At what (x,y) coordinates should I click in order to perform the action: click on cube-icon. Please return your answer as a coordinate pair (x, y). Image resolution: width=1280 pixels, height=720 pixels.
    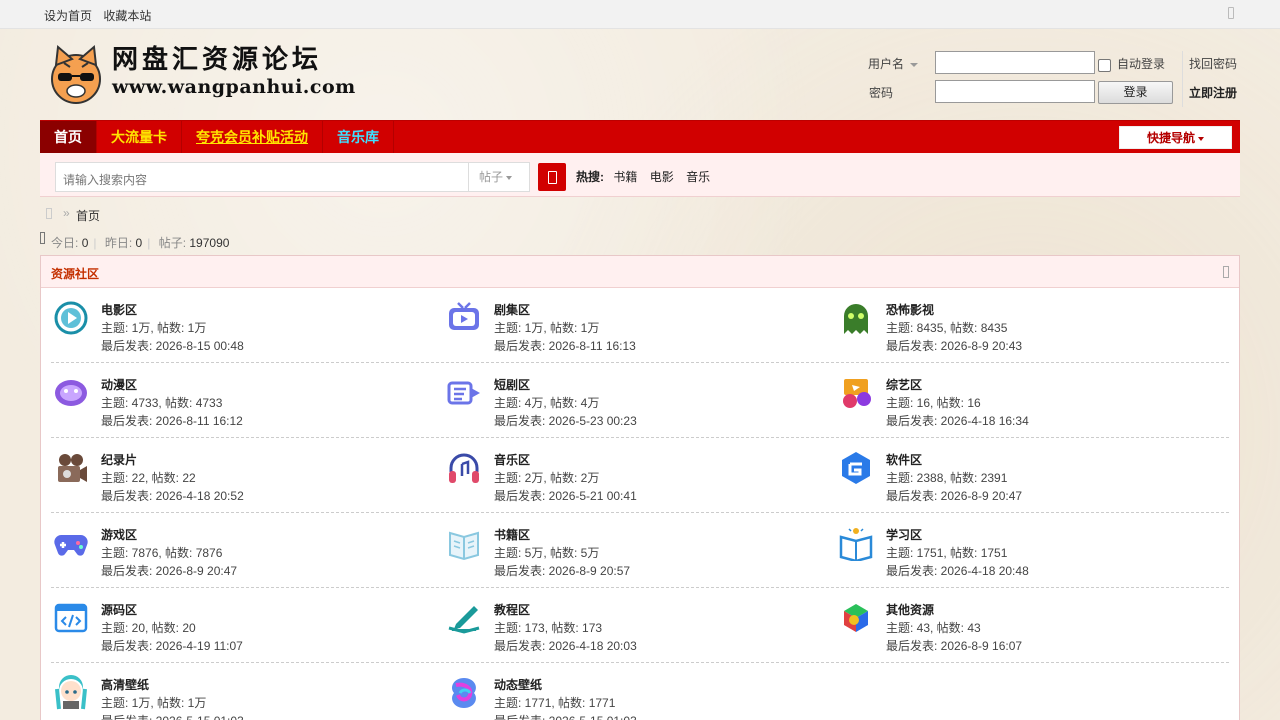
    Looking at the image, I should click on (856, 618).